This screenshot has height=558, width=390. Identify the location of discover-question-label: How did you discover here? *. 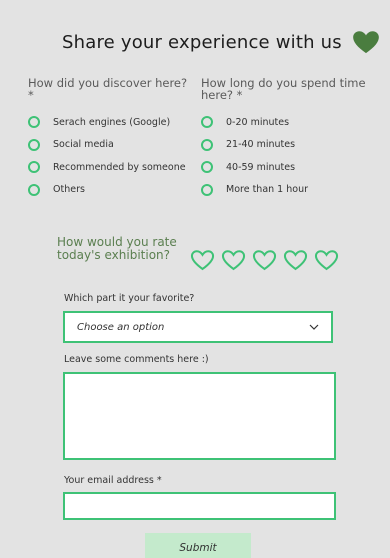
(108, 89).